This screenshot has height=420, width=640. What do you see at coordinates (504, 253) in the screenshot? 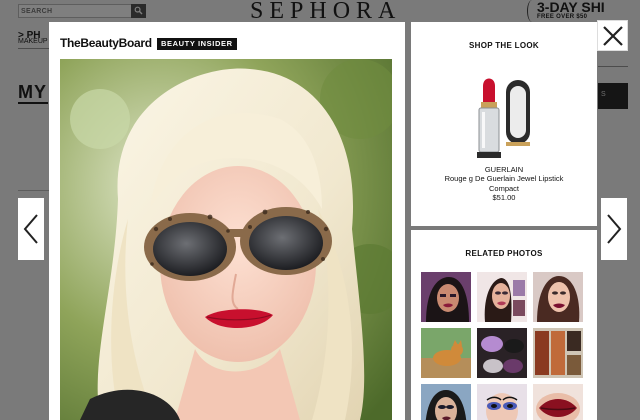
I see `related-photos-title: RELATED PHOTOS` at bounding box center [504, 253].